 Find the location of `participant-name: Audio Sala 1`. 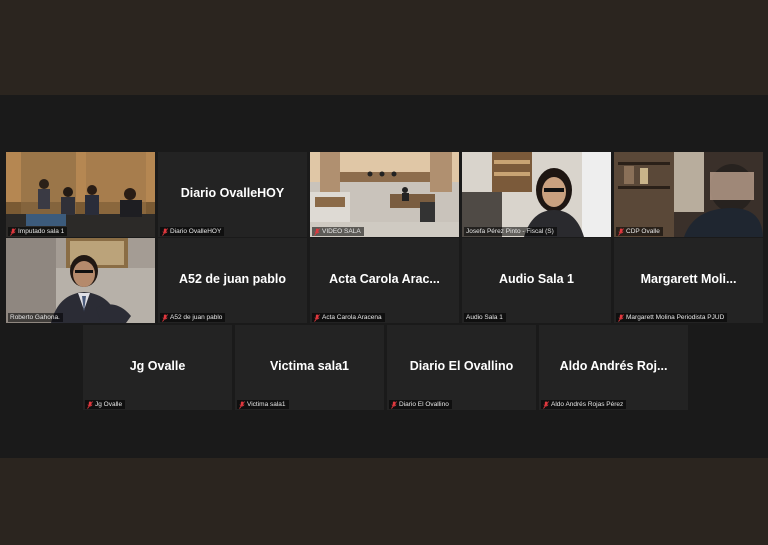

participant-name: Audio Sala 1 is located at coordinates (484, 317).